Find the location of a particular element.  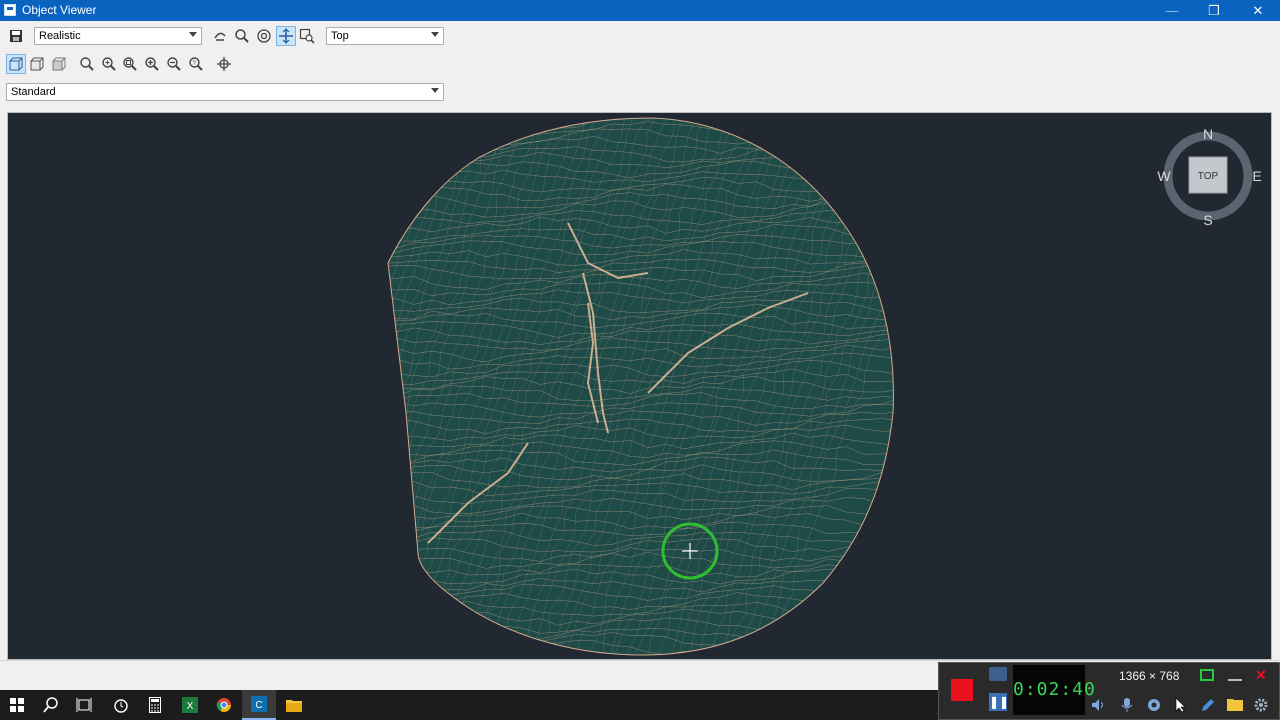

stop-record-button is located at coordinates (962, 690).